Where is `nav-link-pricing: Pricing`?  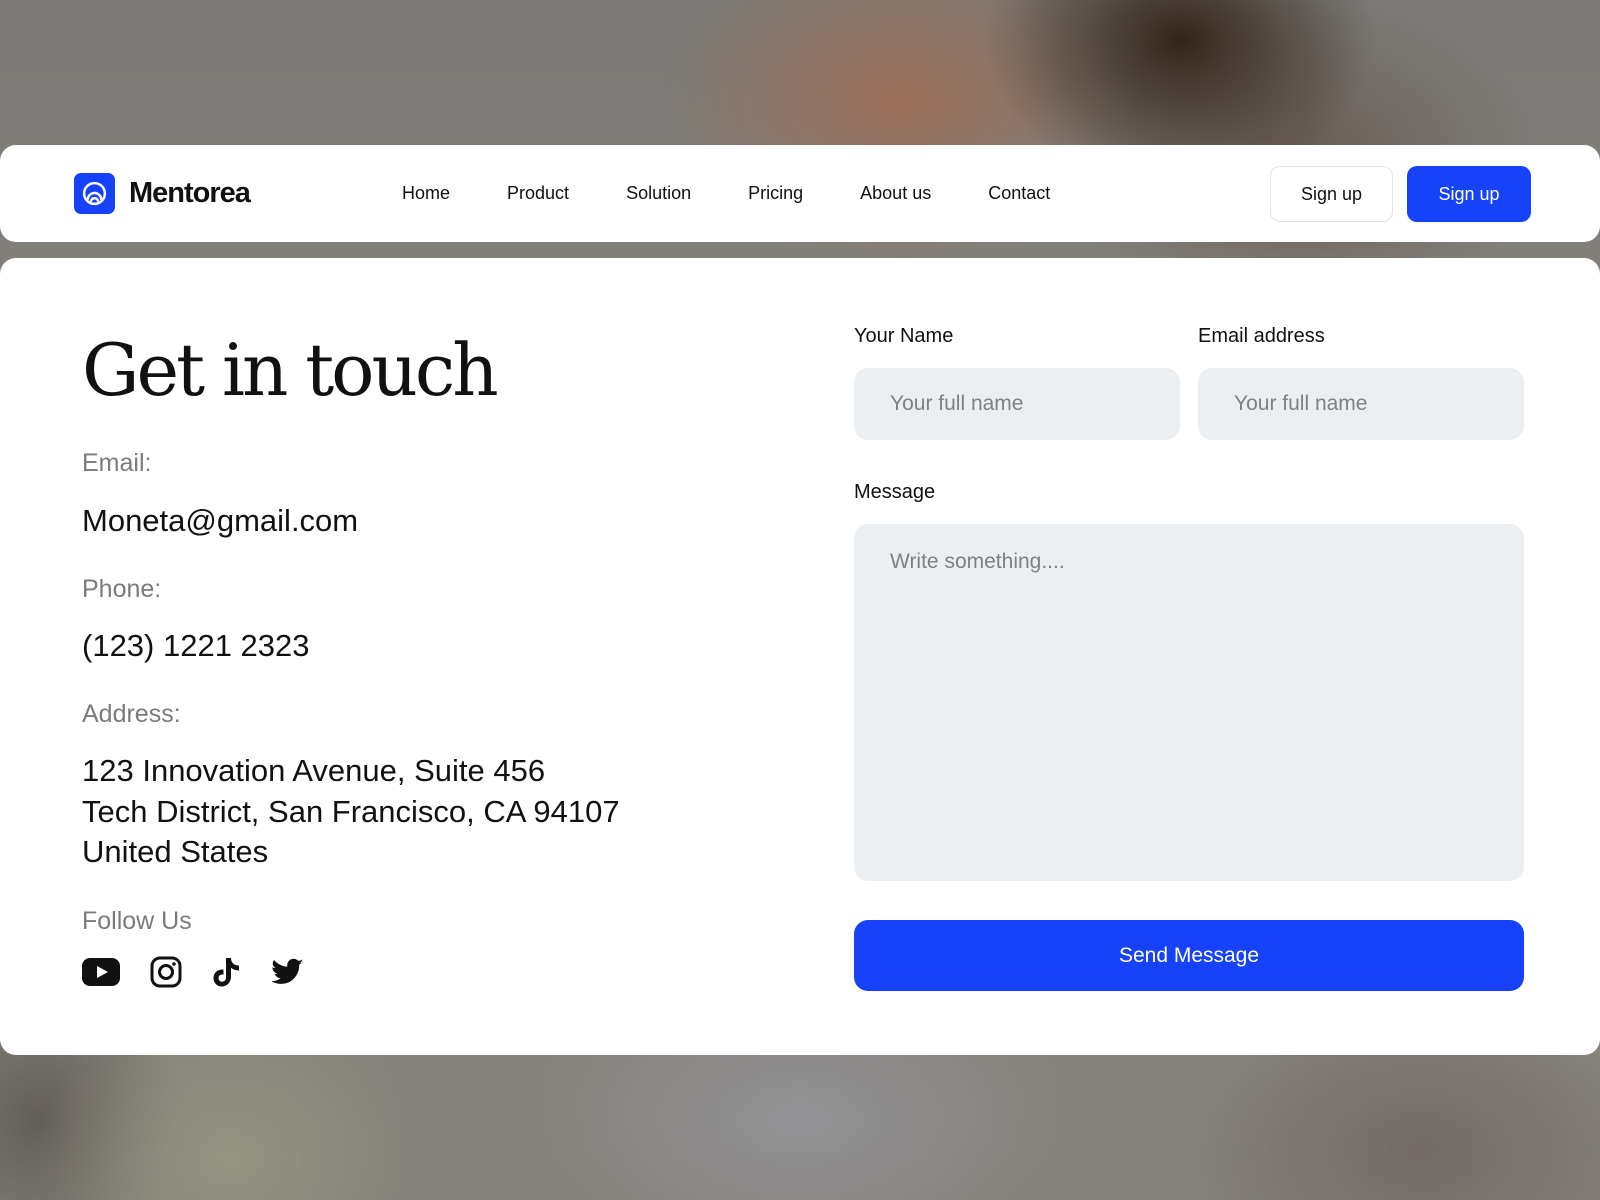
nav-link-pricing: Pricing is located at coordinates (775, 193).